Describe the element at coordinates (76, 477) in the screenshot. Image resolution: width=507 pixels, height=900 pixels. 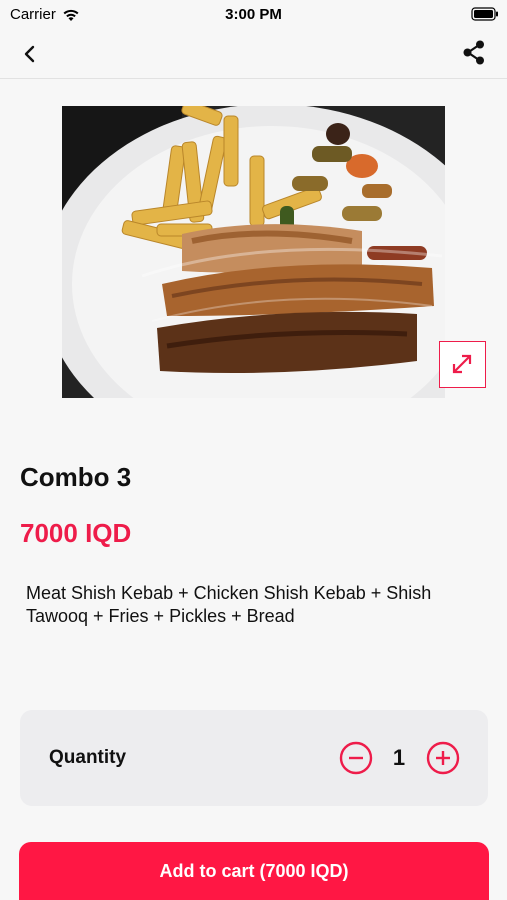
I see `product-title: Combo 3` at that location.